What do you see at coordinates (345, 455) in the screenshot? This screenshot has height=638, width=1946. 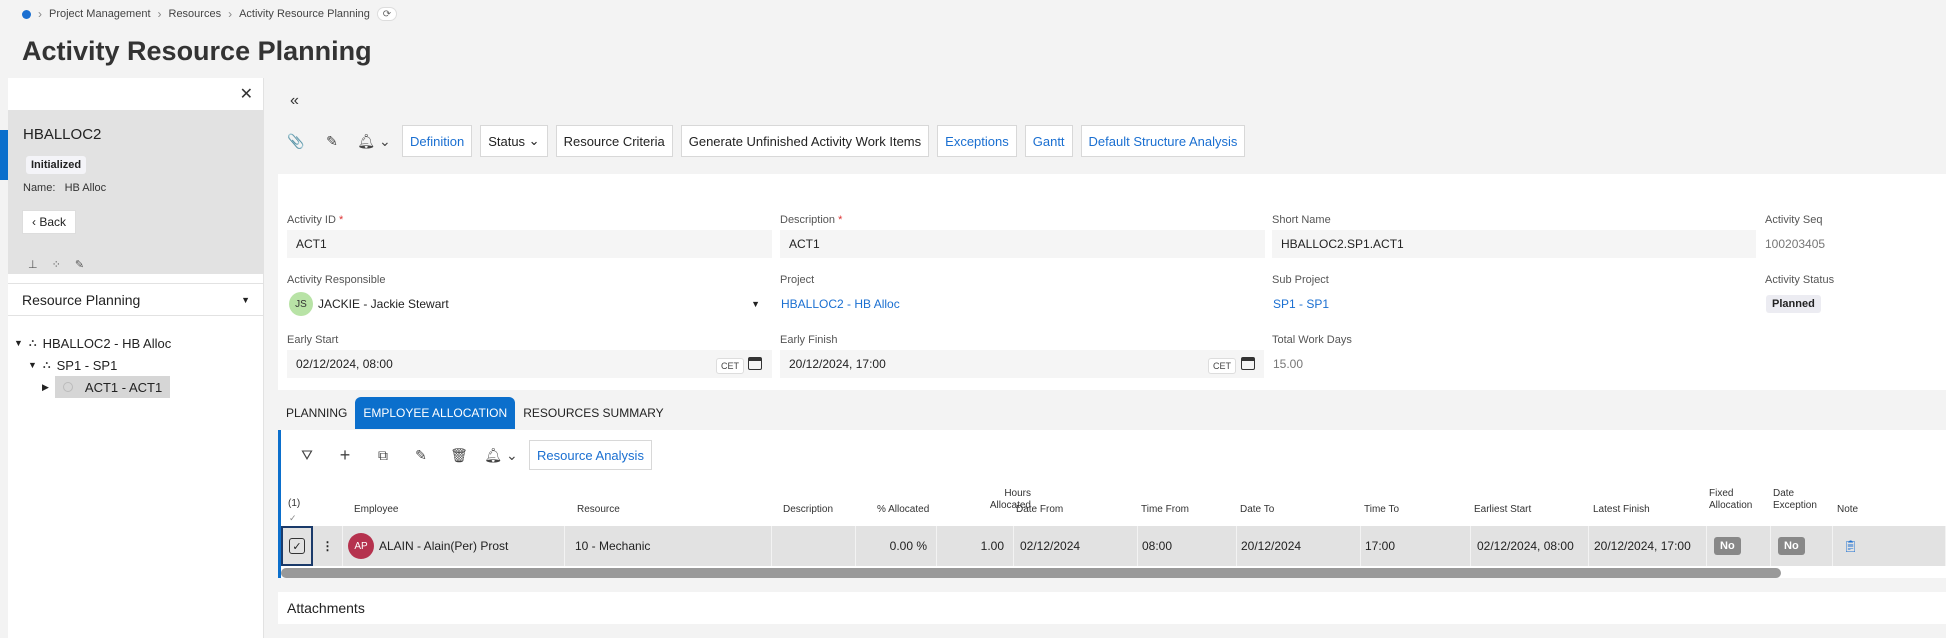 I see `add-icon: +` at bounding box center [345, 455].